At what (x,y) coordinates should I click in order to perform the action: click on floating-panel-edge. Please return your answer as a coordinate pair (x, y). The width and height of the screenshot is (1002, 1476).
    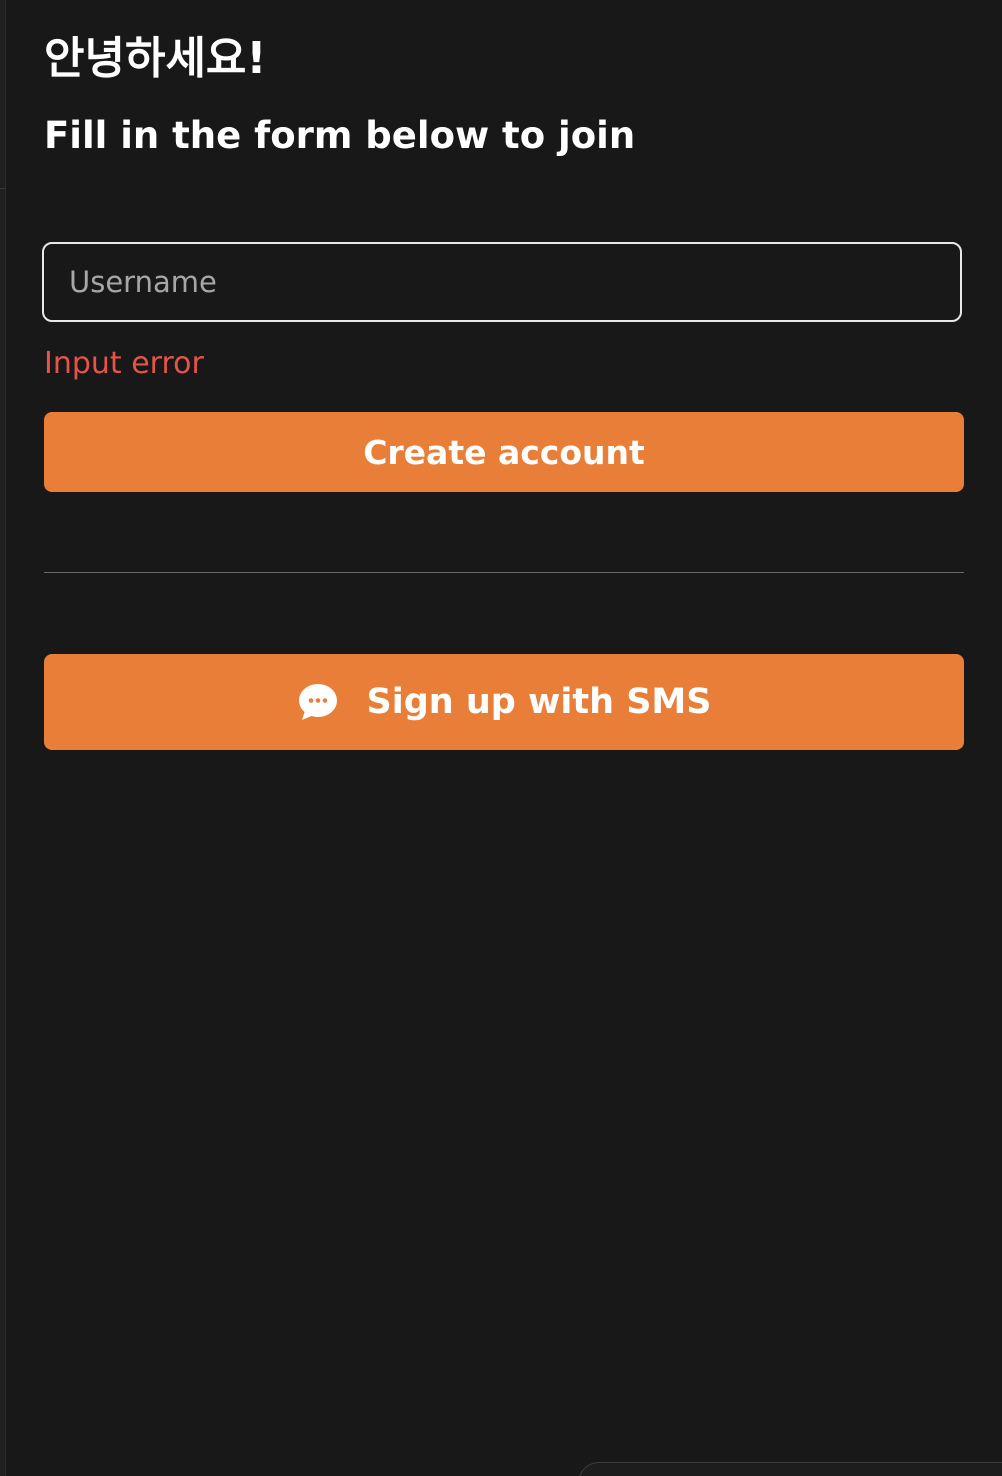
    Looking at the image, I should click on (790, 1469).